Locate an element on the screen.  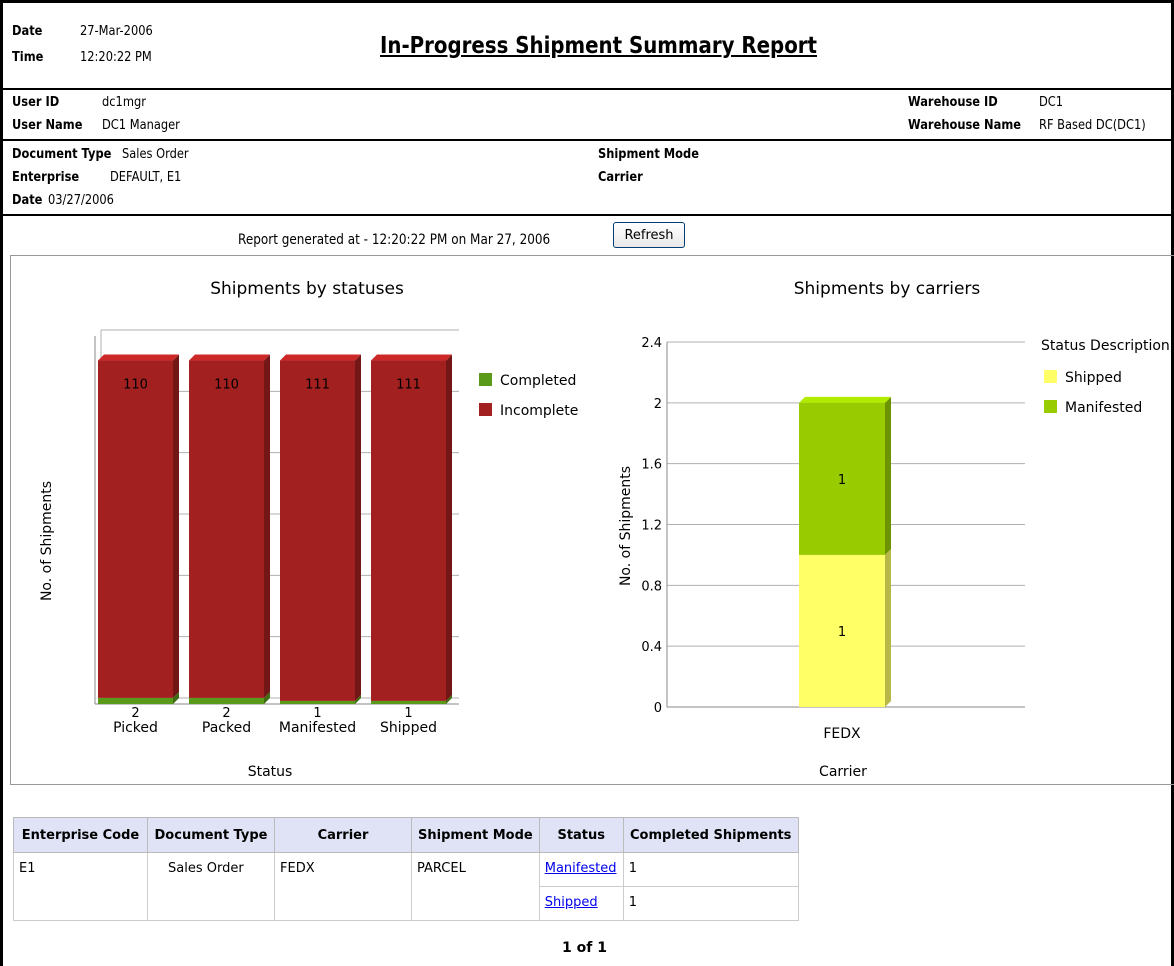
category-label-manifested: Manifested is located at coordinates (317, 728).